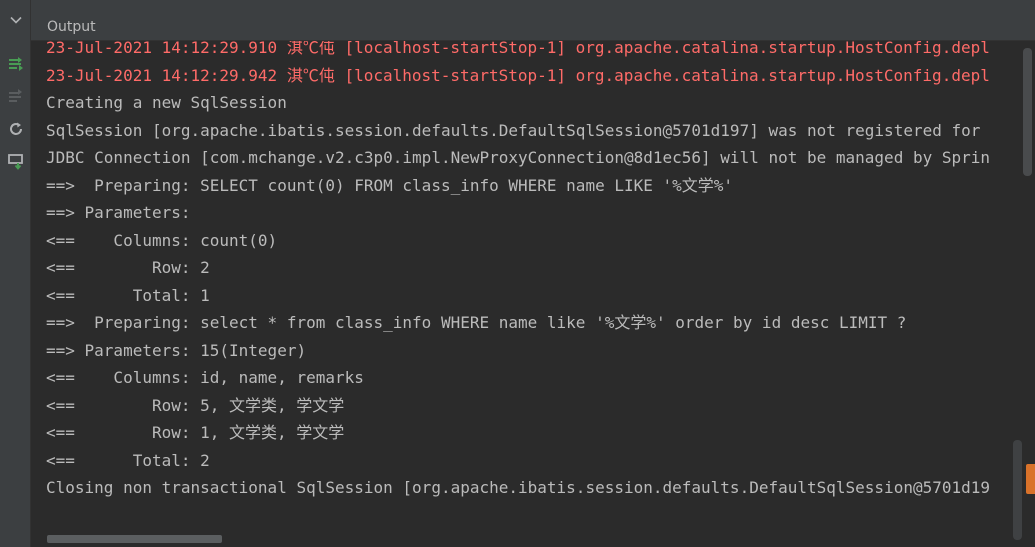 The width and height of the screenshot is (1035, 547). Describe the element at coordinates (128, 460) in the screenshot. I see `console-line: <== Total: 2` at that location.